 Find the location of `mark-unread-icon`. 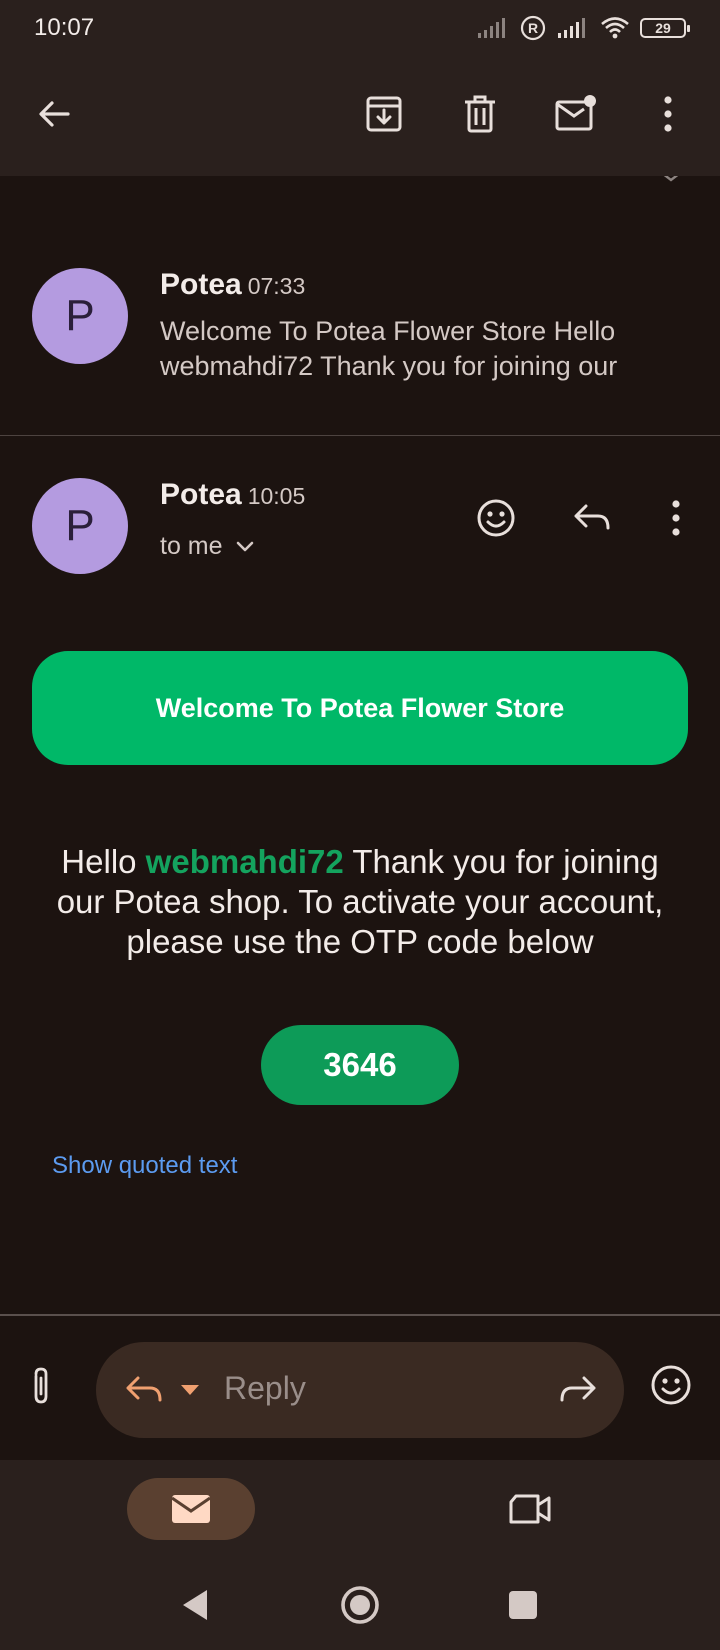

mark-unread-icon is located at coordinates (575, 113).